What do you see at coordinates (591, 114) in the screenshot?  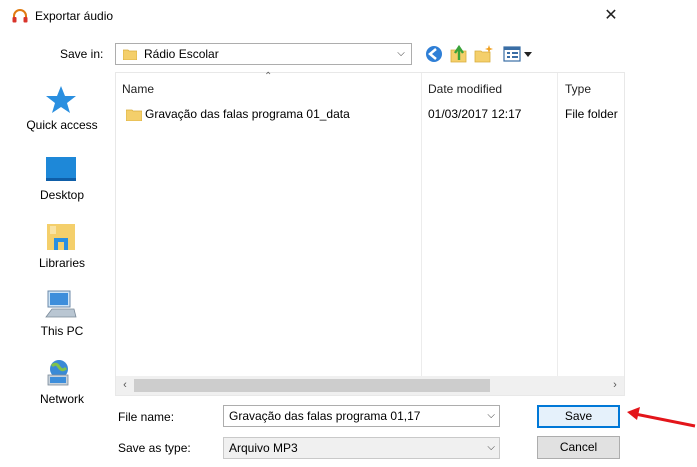 I see `file-type: File folder` at bounding box center [591, 114].